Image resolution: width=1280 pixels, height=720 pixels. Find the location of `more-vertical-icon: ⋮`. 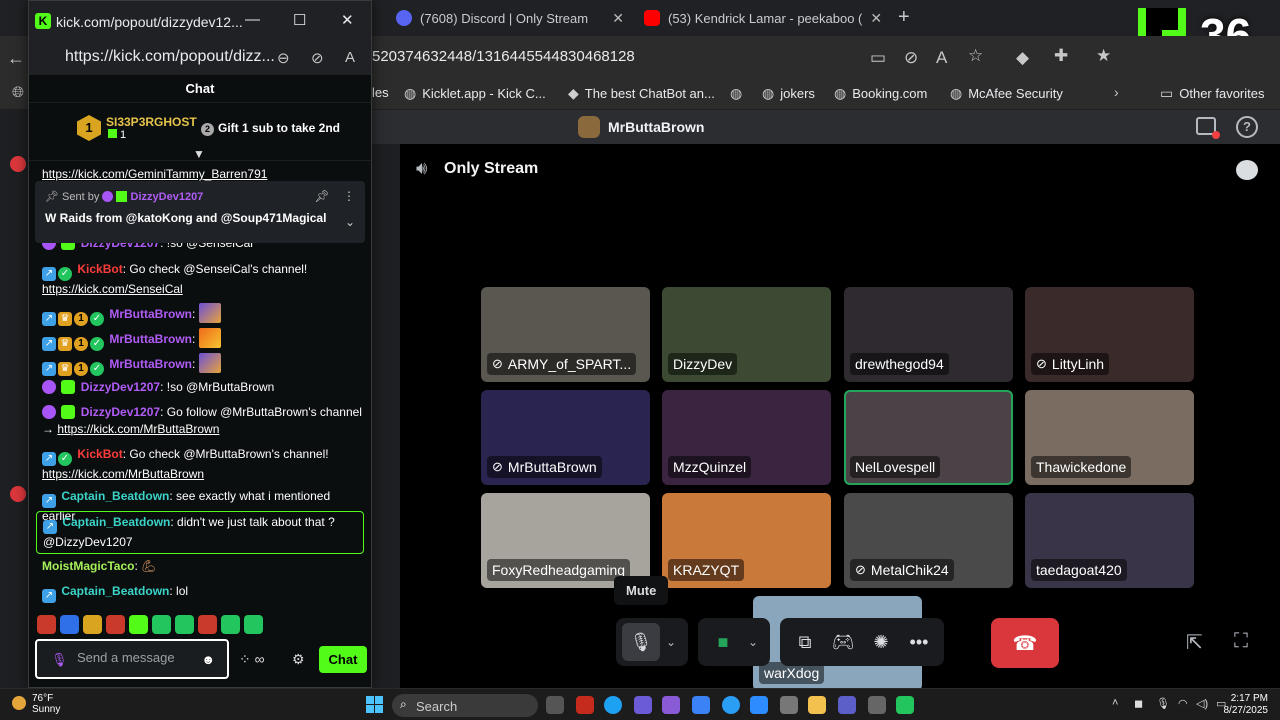

more-vertical-icon: ⋮ is located at coordinates (349, 196).